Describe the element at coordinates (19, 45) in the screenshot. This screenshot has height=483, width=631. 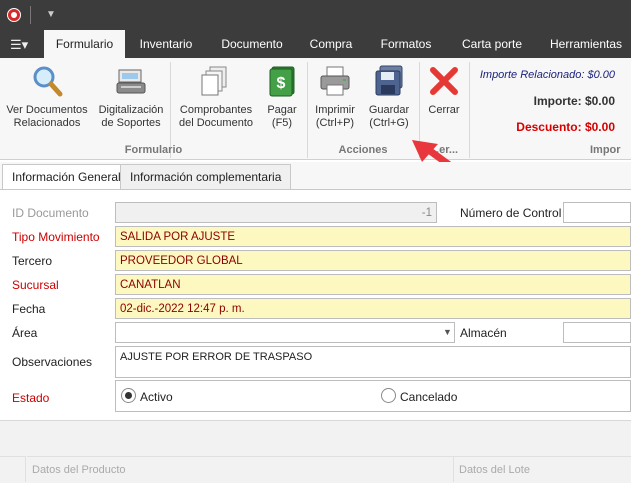
I see `app-menu-icon: ☰▾` at that location.